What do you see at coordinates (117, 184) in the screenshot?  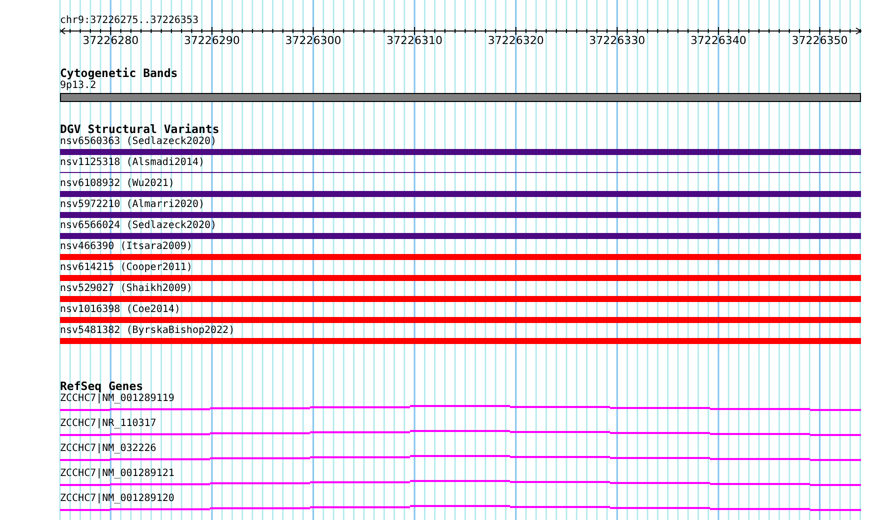 I see `feature-label: nsv6108932 (Wu2021)` at bounding box center [117, 184].